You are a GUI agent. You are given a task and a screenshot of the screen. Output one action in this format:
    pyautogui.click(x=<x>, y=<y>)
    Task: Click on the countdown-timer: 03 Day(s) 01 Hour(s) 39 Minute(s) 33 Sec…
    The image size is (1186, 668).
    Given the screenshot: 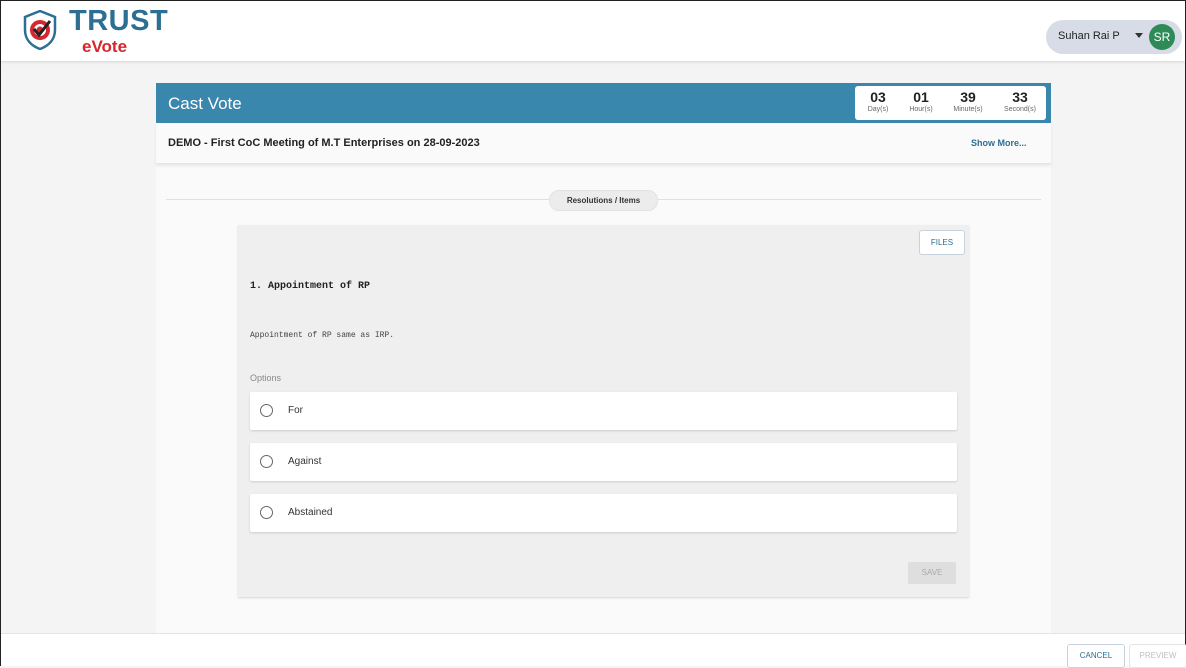 What is the action you would take?
    pyautogui.click(x=950, y=103)
    